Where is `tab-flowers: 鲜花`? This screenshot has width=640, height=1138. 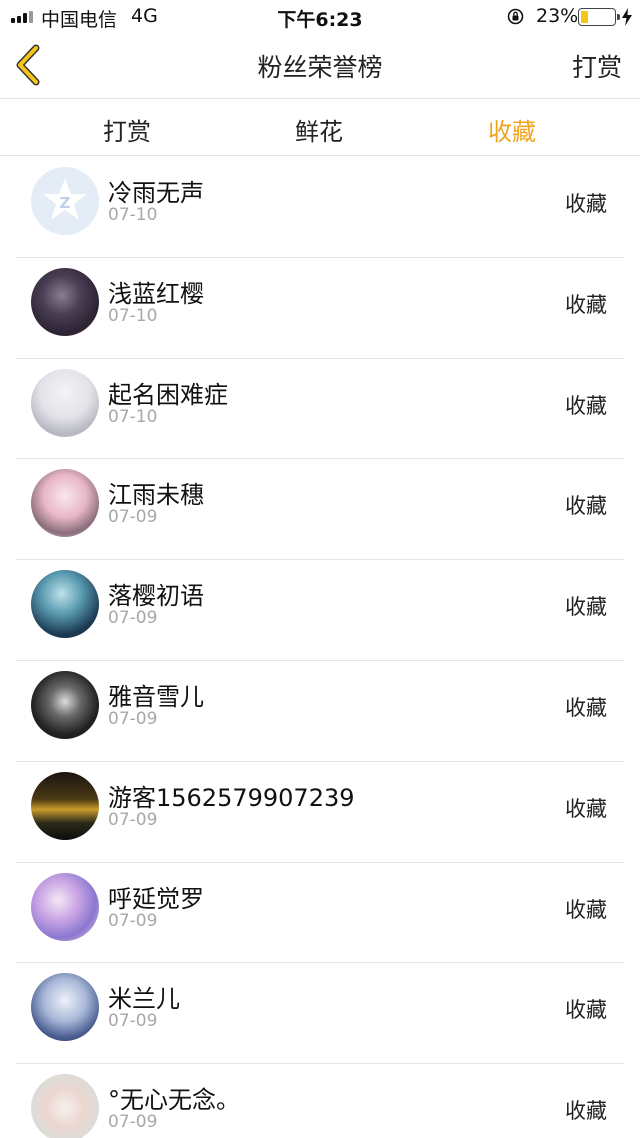
tab-flowers: 鲜花 is located at coordinates (319, 129).